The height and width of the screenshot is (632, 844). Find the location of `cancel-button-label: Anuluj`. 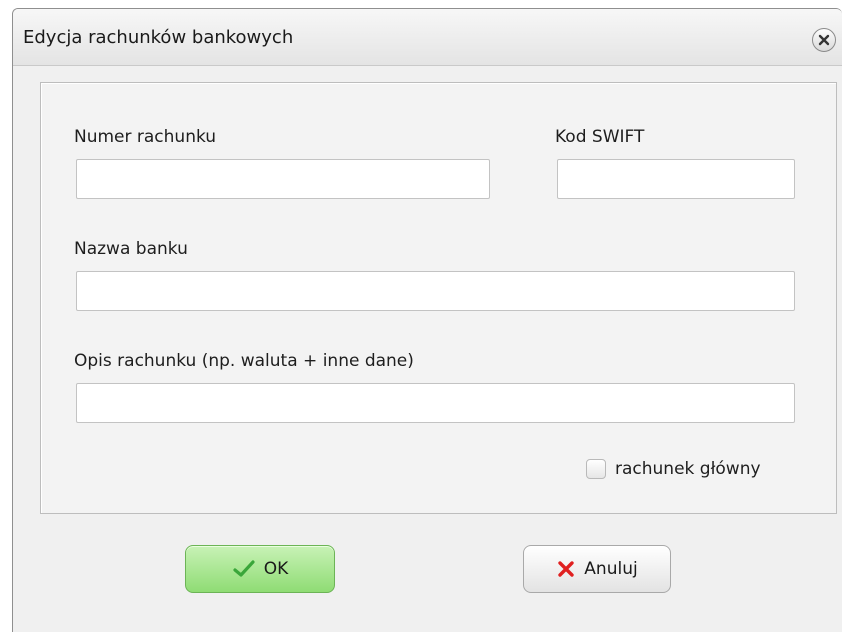

cancel-button-label: Anuluj is located at coordinates (611, 569).